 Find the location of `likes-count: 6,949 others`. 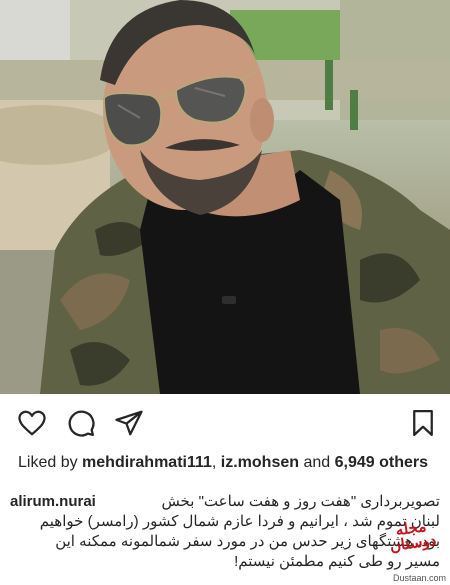

likes-count: 6,949 others is located at coordinates (381, 462).